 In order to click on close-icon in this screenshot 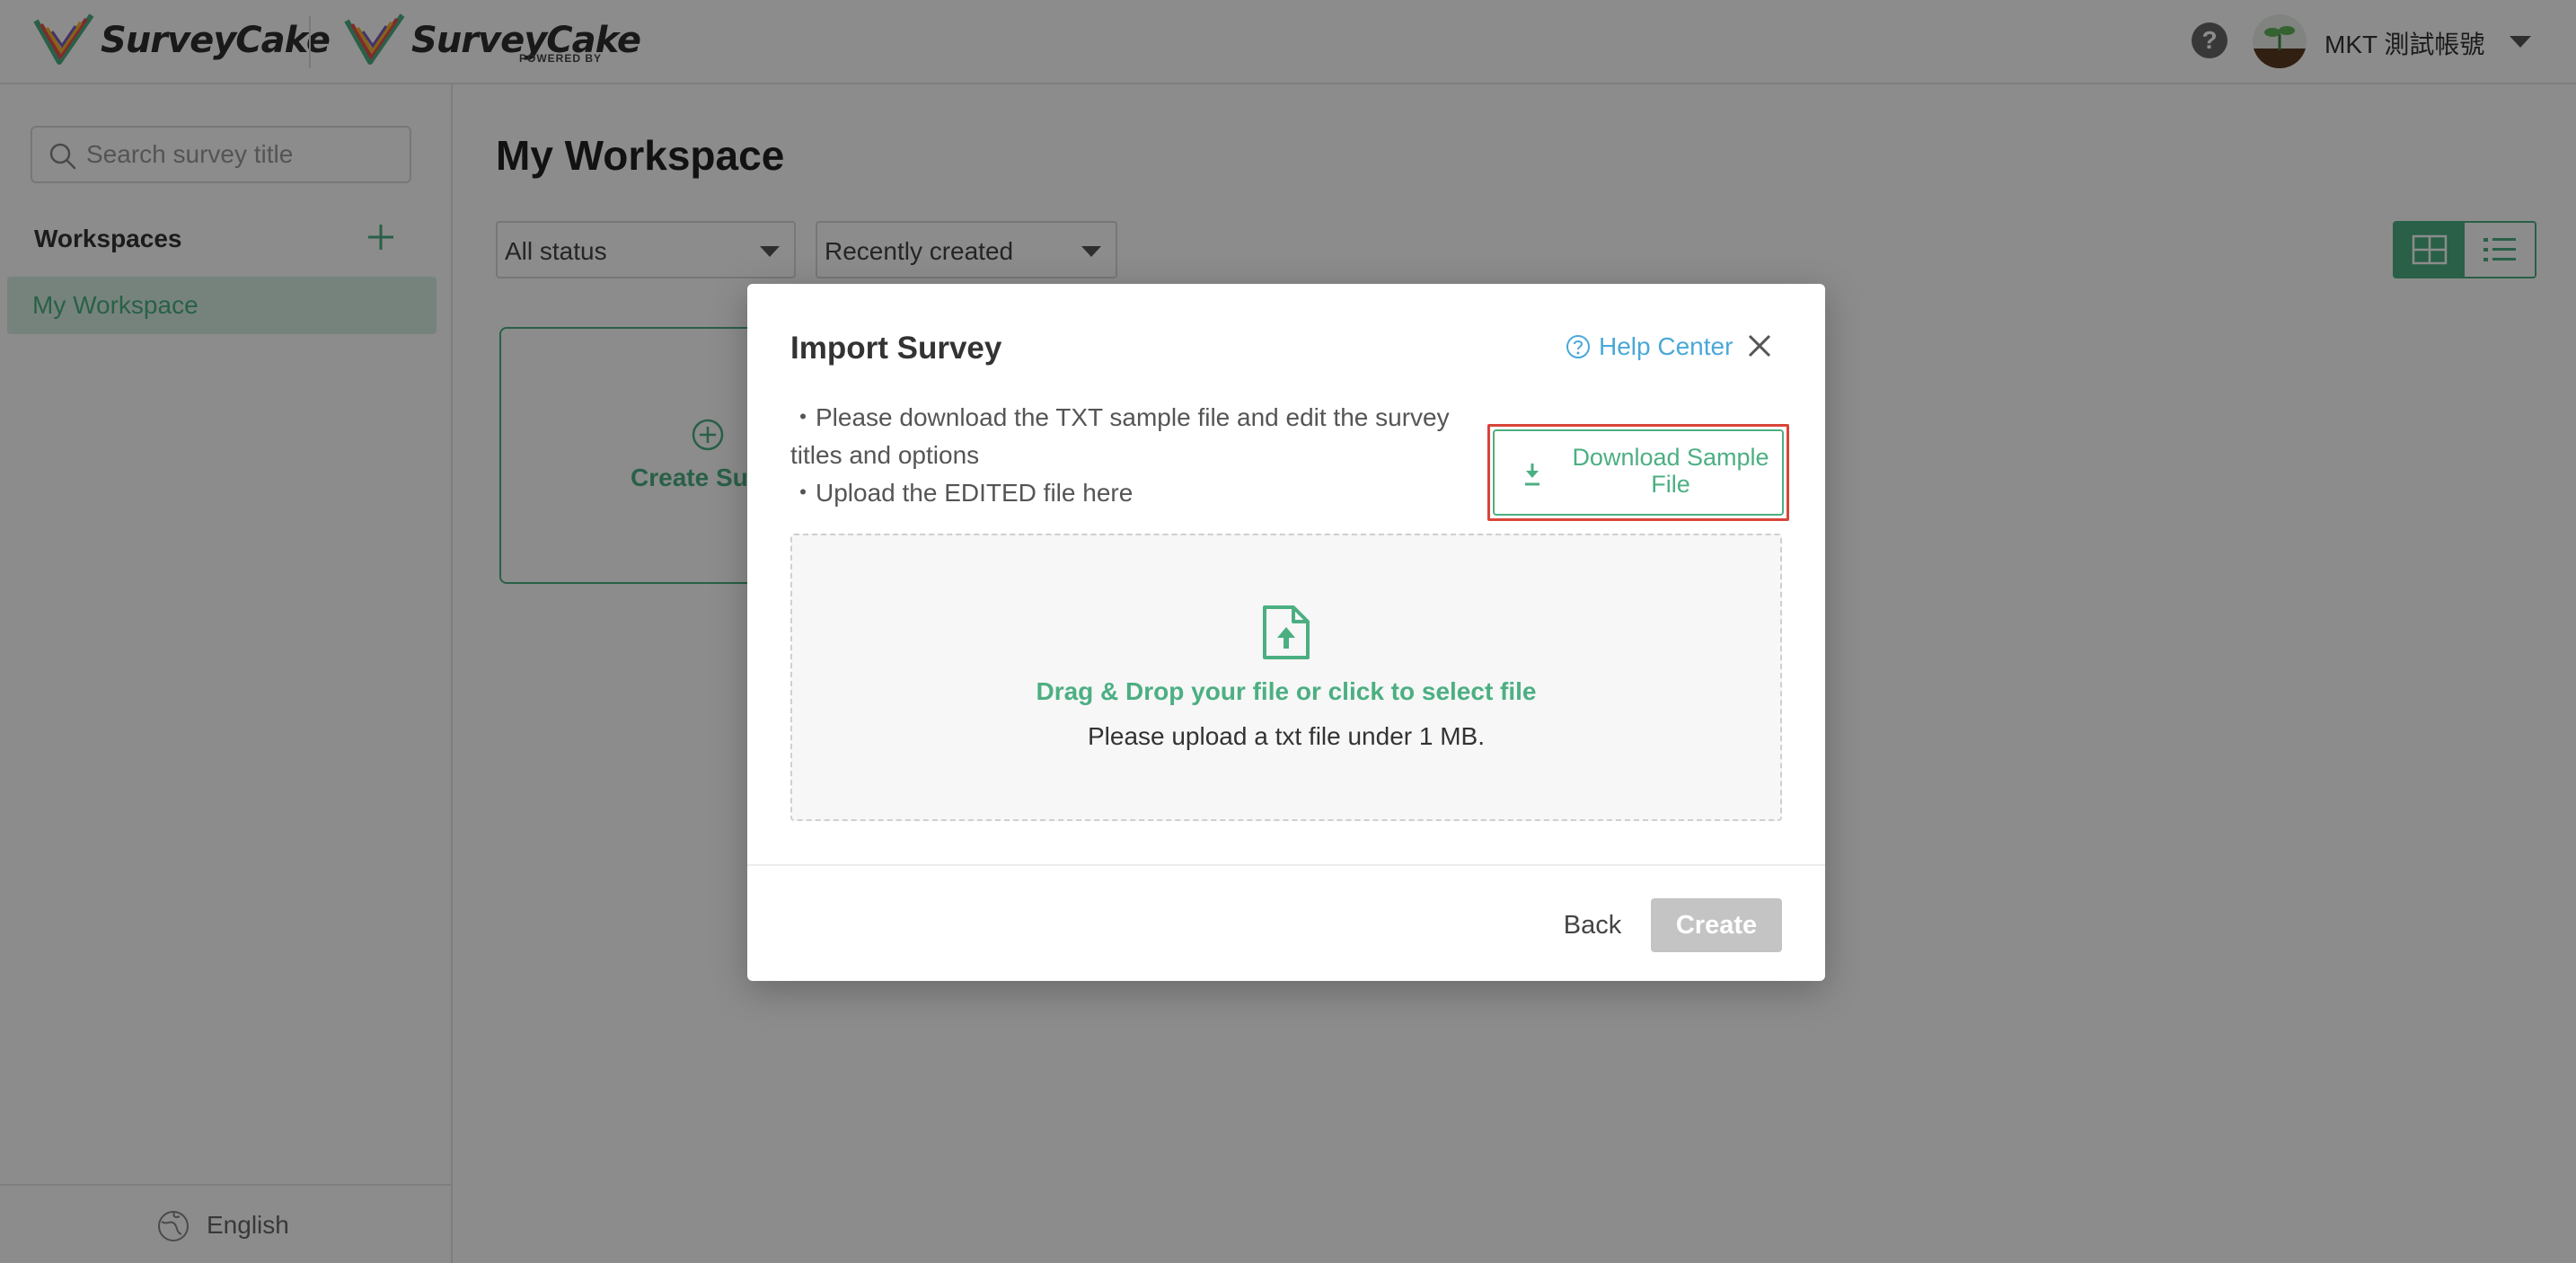, I will do `click(1759, 346)`.